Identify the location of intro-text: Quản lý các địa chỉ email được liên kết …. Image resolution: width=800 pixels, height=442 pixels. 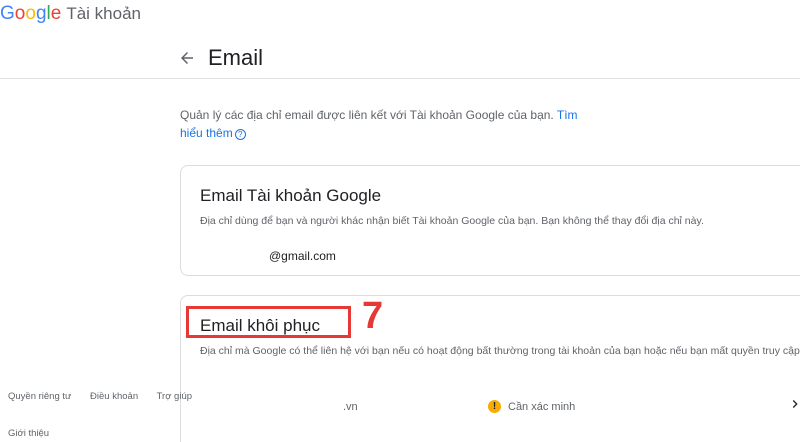
(367, 115).